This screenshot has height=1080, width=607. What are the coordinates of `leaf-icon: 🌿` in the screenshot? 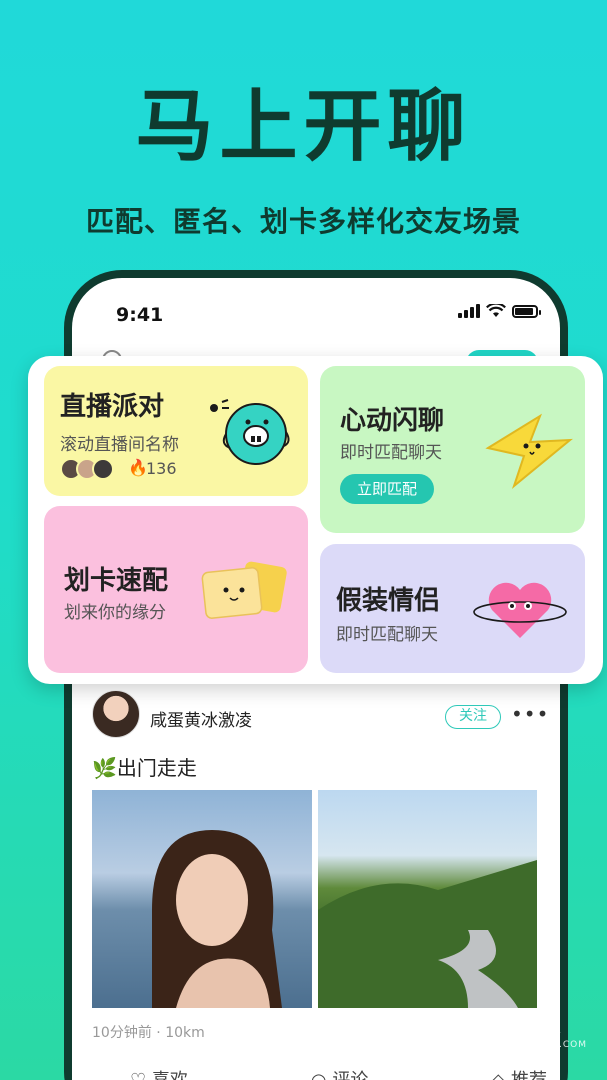 It's located at (104, 768).